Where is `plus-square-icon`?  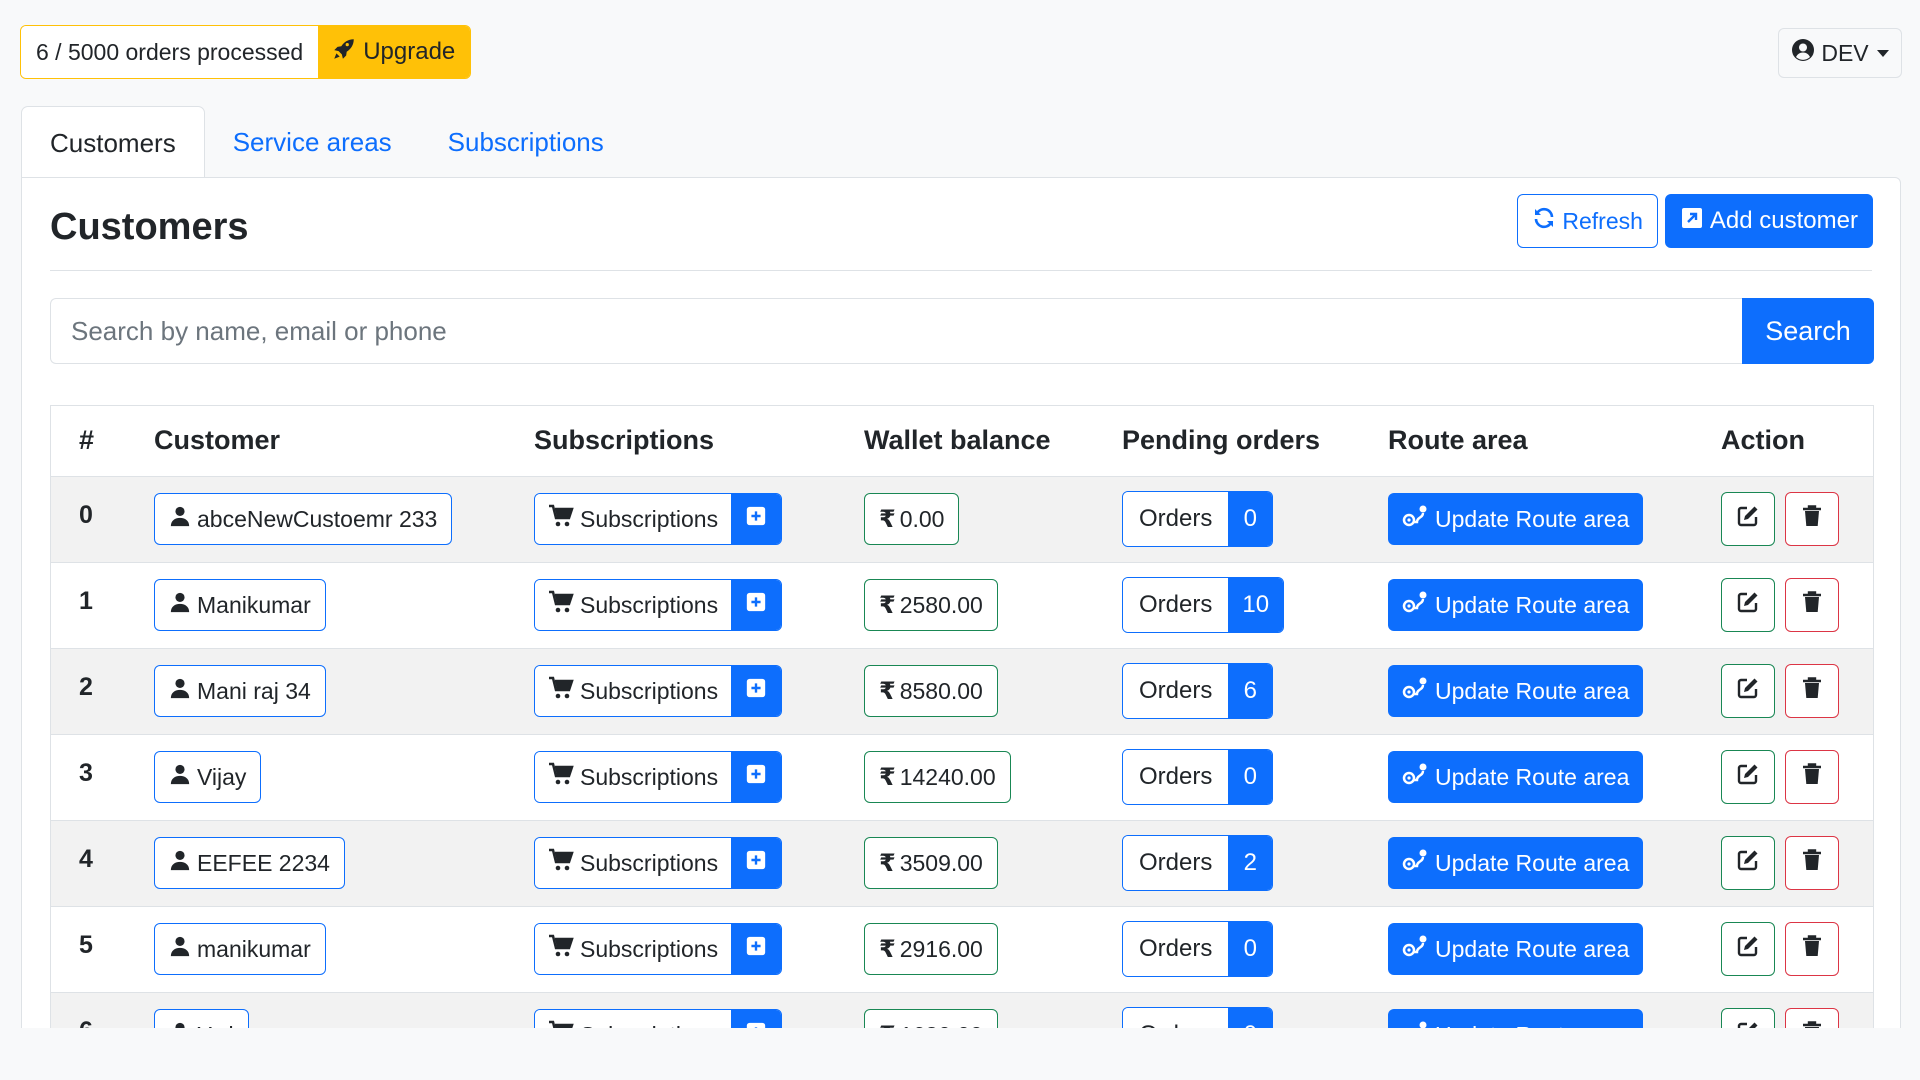 plus-square-icon is located at coordinates (756, 519).